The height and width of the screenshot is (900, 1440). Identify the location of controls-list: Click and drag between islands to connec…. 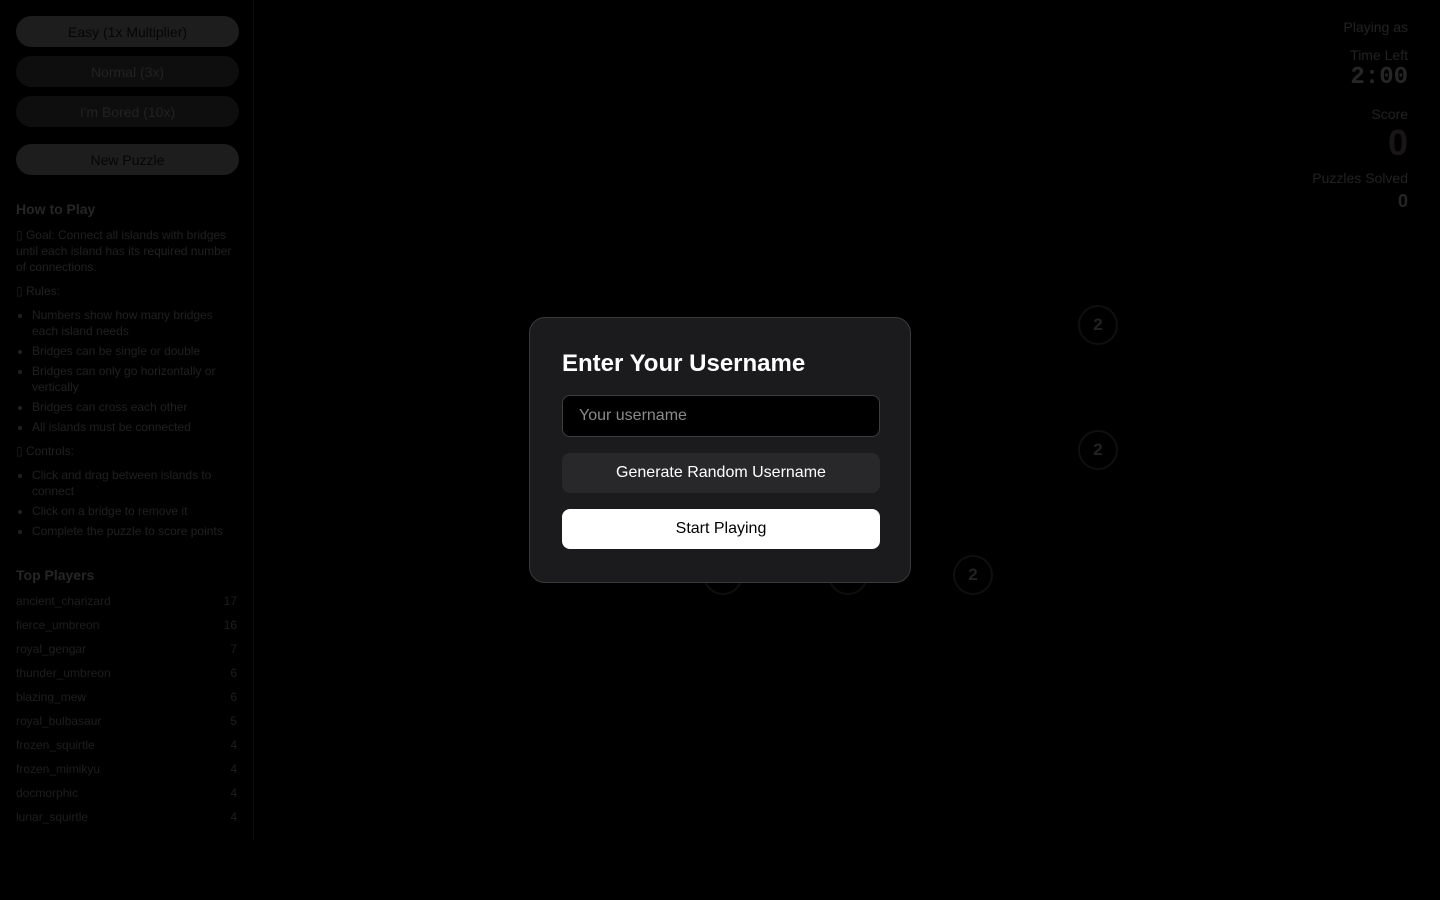
(126, 503).